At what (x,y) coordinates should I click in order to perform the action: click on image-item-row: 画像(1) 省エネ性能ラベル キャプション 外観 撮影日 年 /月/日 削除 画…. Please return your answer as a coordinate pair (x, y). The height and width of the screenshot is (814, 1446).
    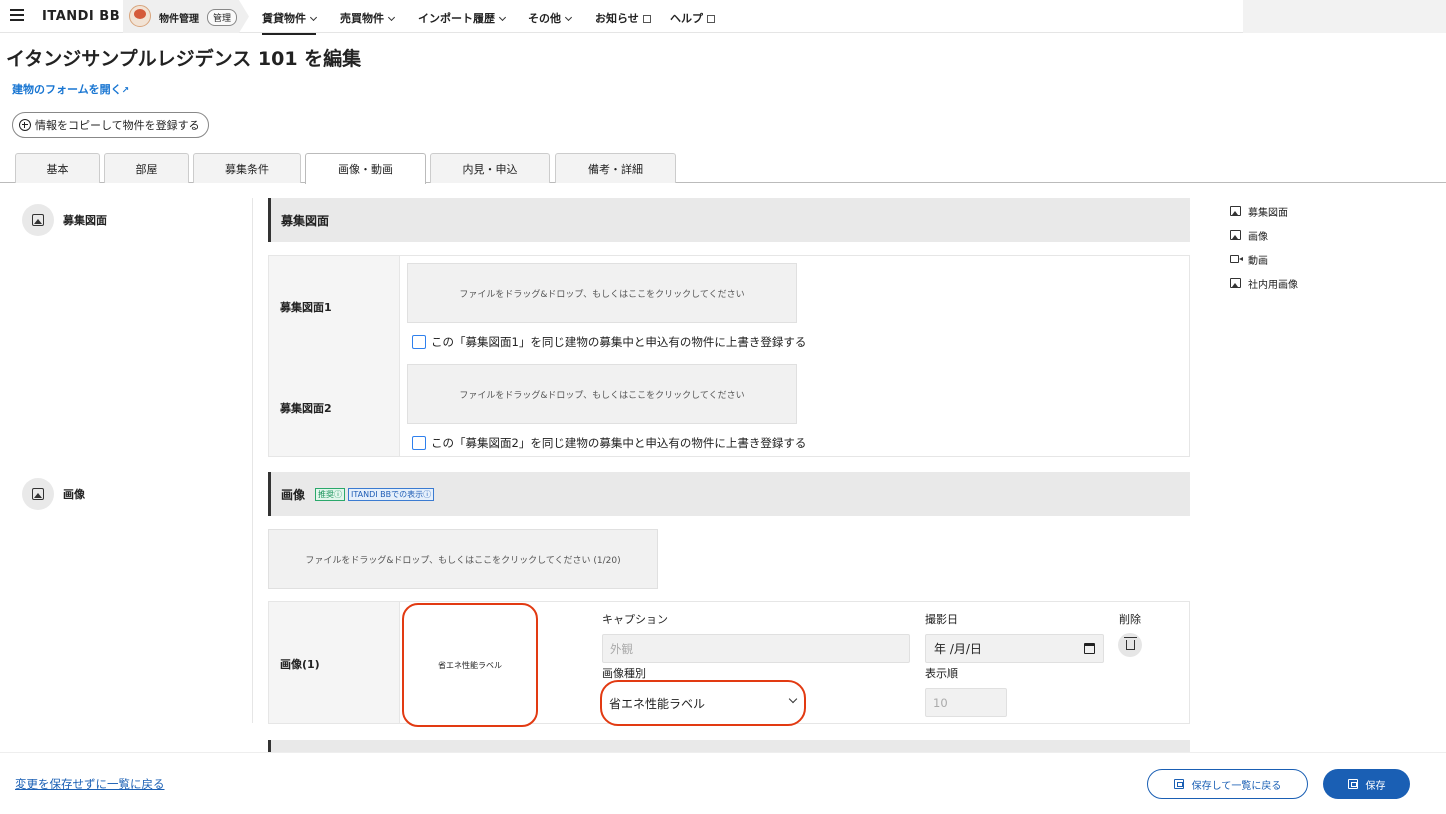
    Looking at the image, I should click on (729, 664).